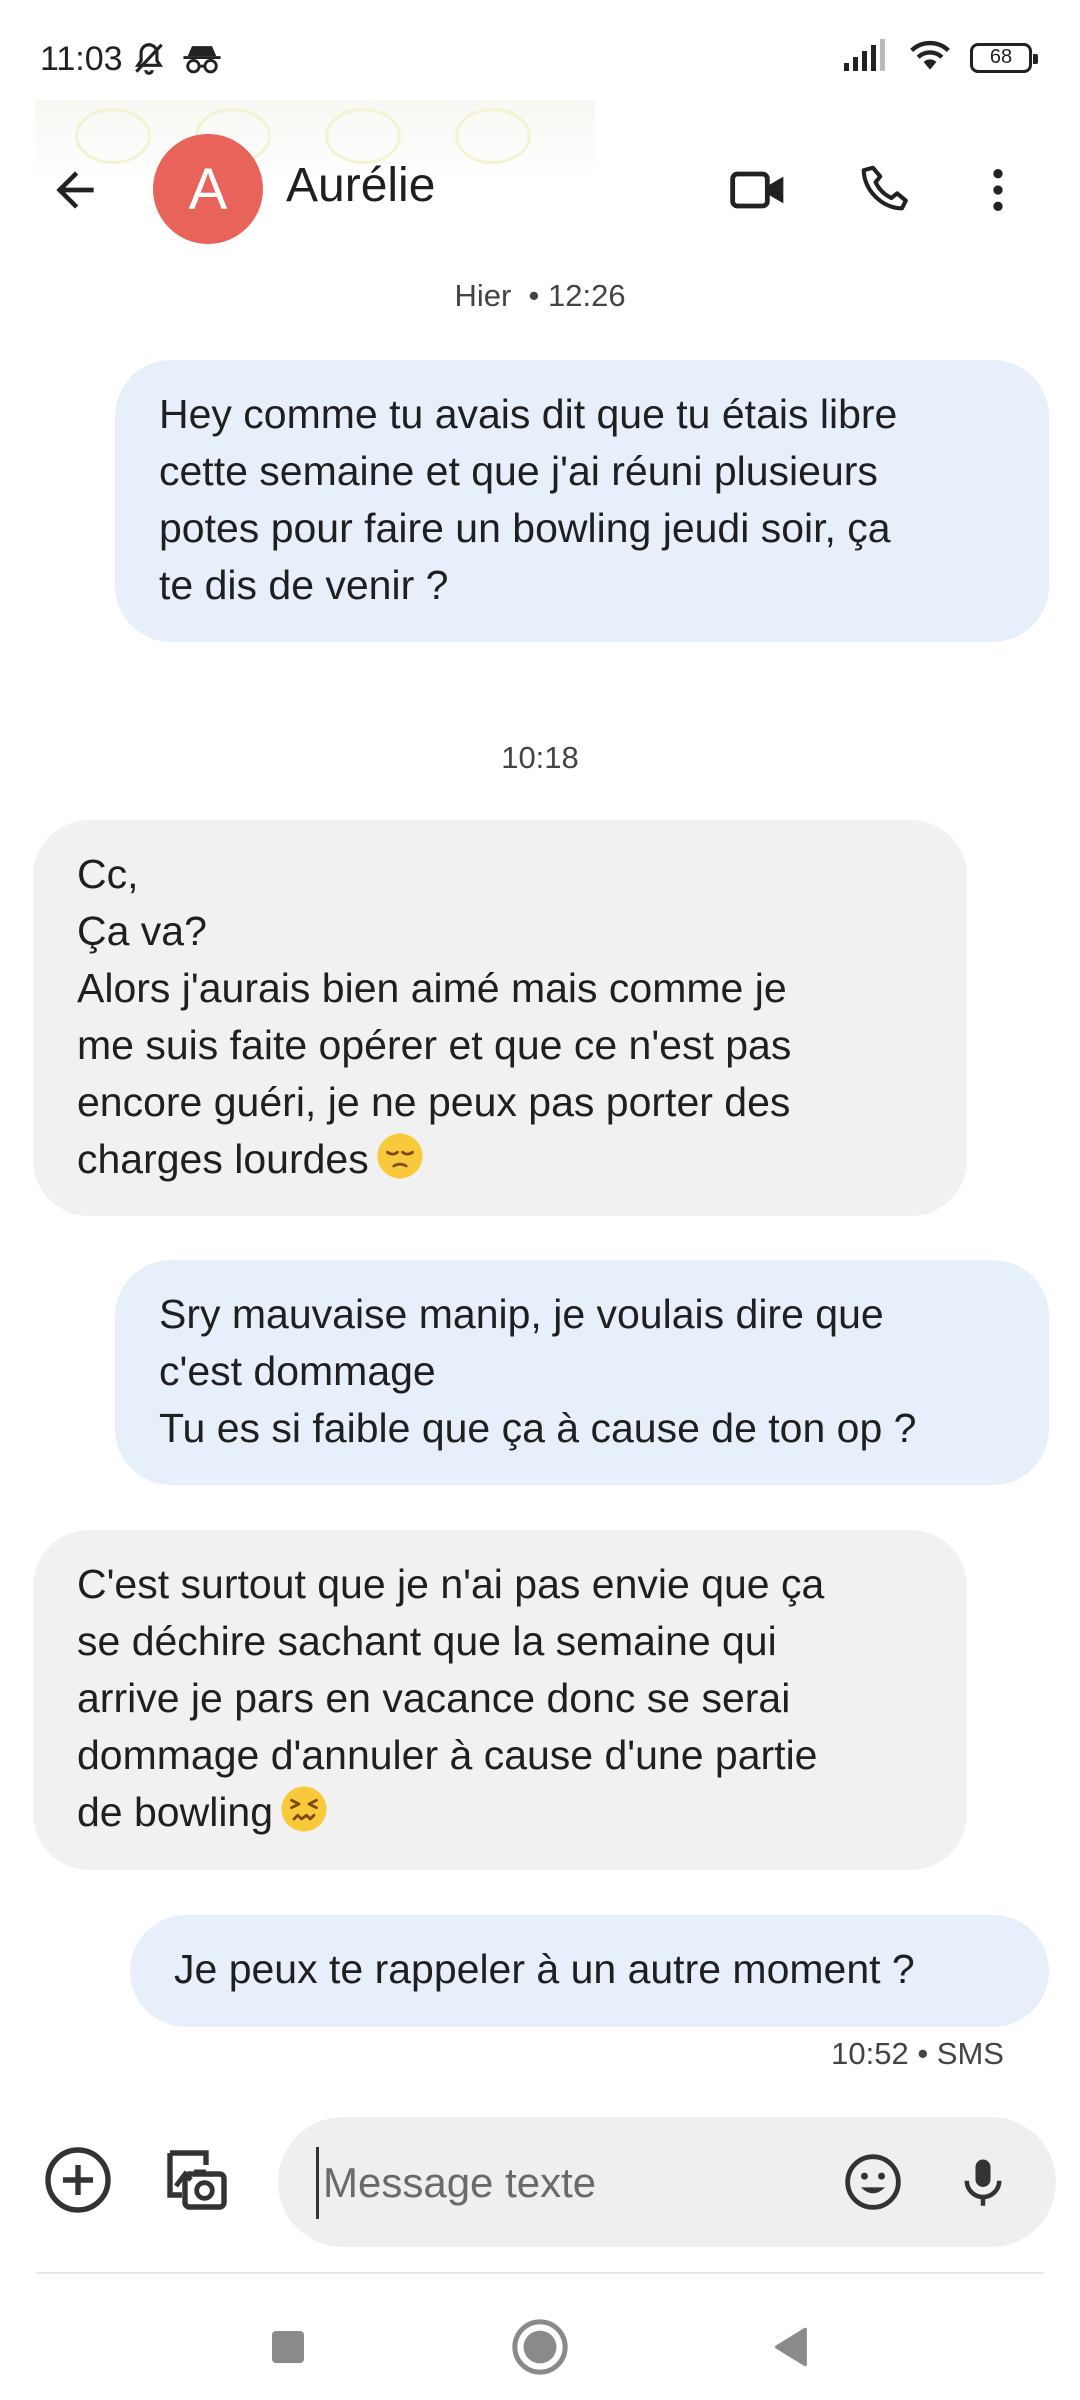 This screenshot has height=2400, width=1080. I want to click on timestamp-divider: Hier • 12:26, so click(540, 296).